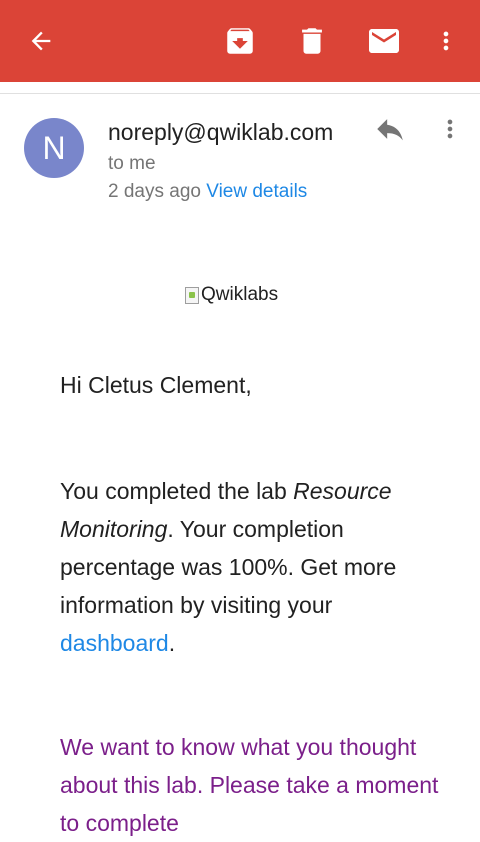  I want to click on archive-button, so click(240, 41).